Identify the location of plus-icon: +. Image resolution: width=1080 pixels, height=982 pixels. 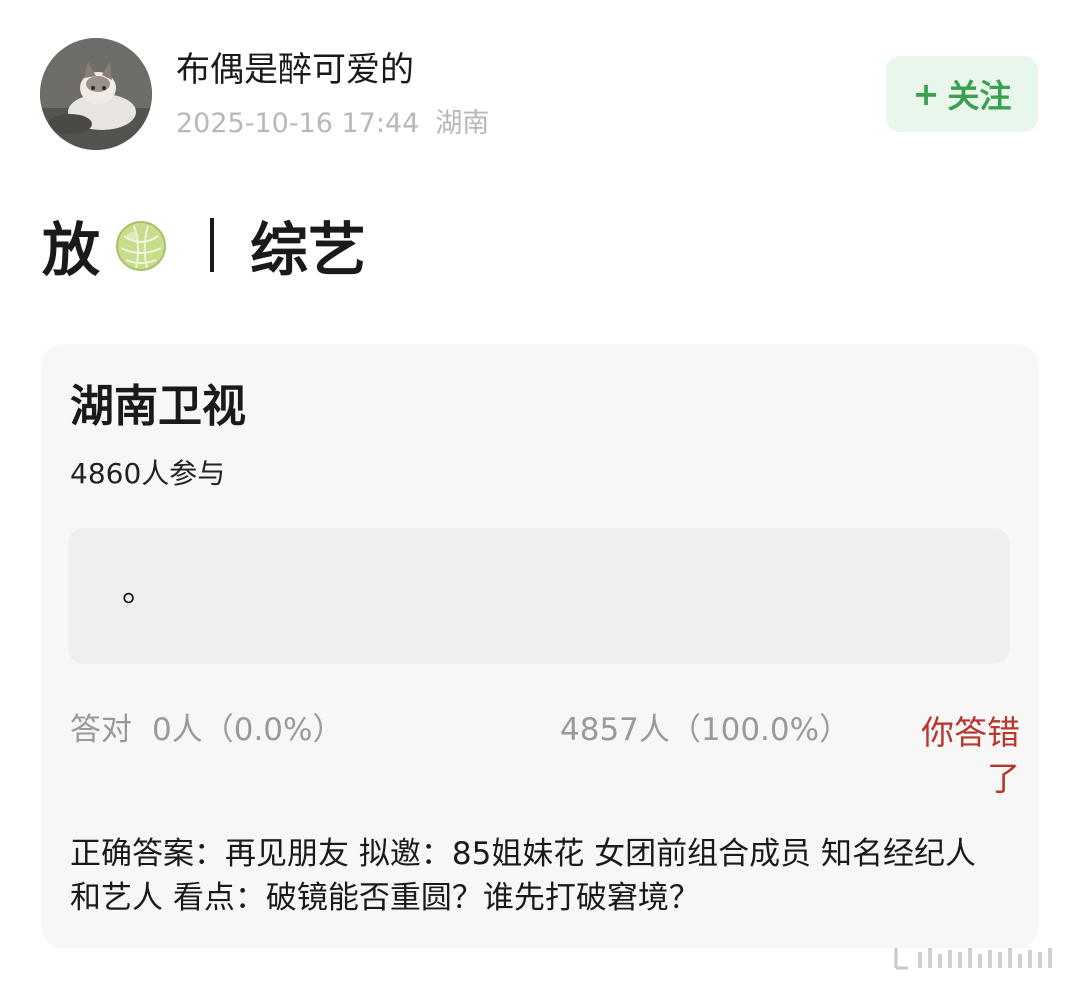
(926, 94).